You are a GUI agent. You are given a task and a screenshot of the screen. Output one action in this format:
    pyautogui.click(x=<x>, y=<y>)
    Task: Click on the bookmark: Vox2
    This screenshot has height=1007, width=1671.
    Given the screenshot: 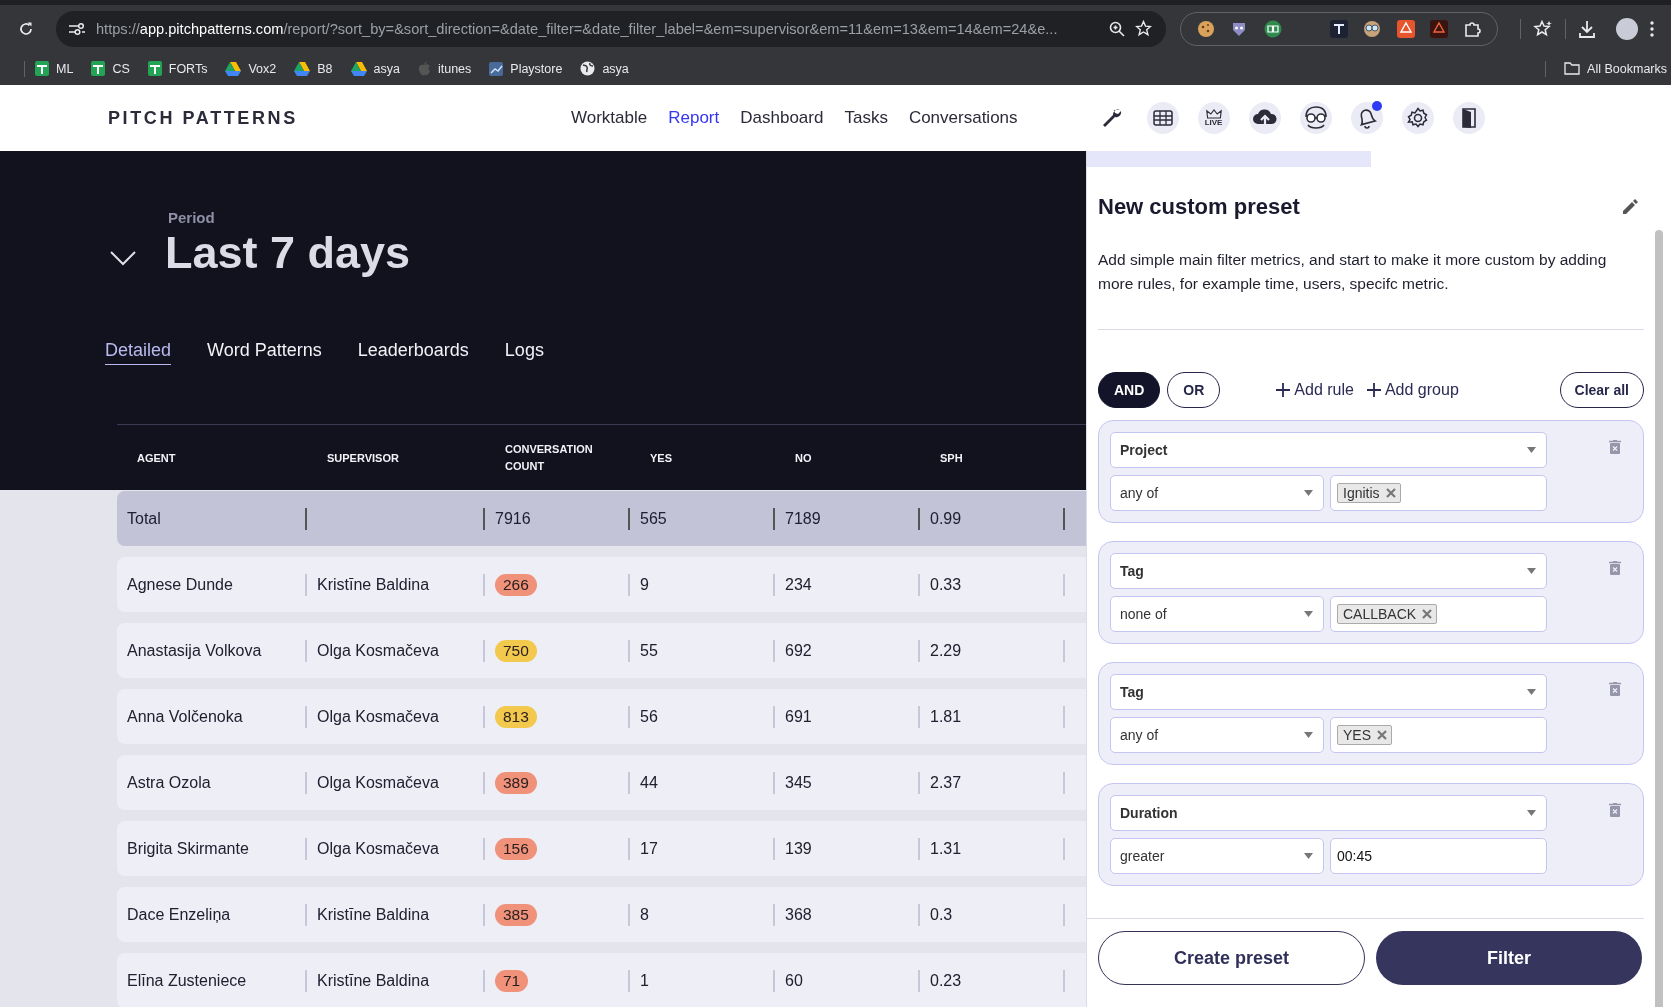 What is the action you would take?
    pyautogui.click(x=251, y=68)
    